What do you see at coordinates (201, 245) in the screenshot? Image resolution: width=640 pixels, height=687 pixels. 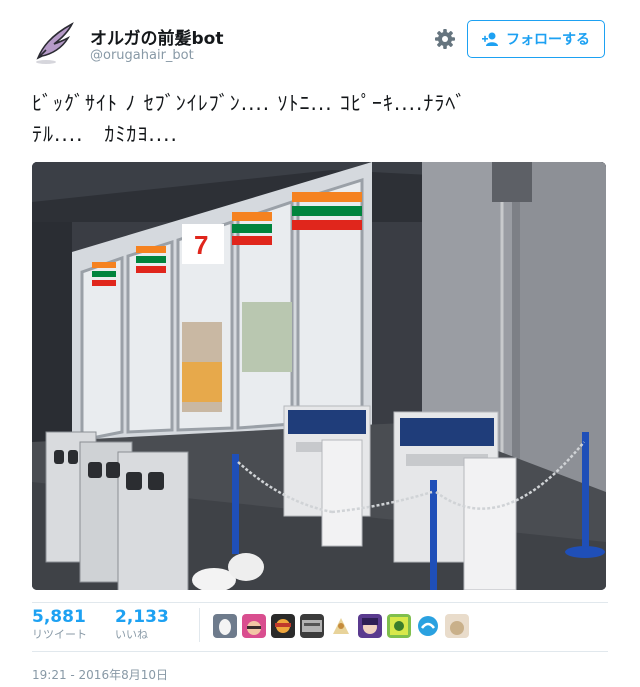 I see `svg-text: 7` at bounding box center [201, 245].